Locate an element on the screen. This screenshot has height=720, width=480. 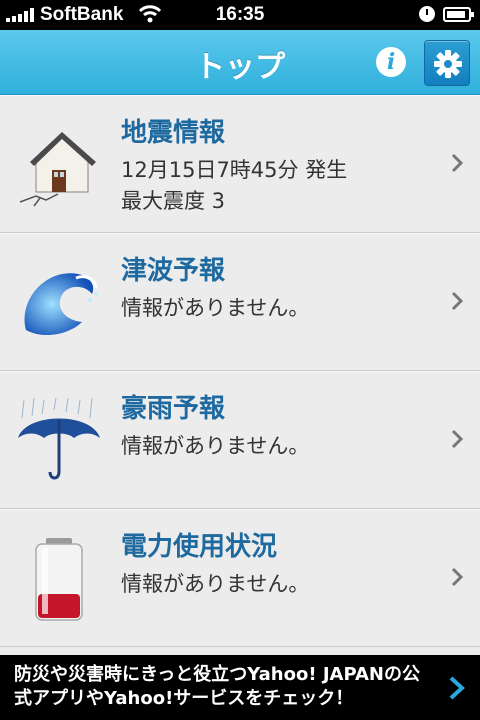
tsunami-wave-icon is located at coordinates (61, 304).